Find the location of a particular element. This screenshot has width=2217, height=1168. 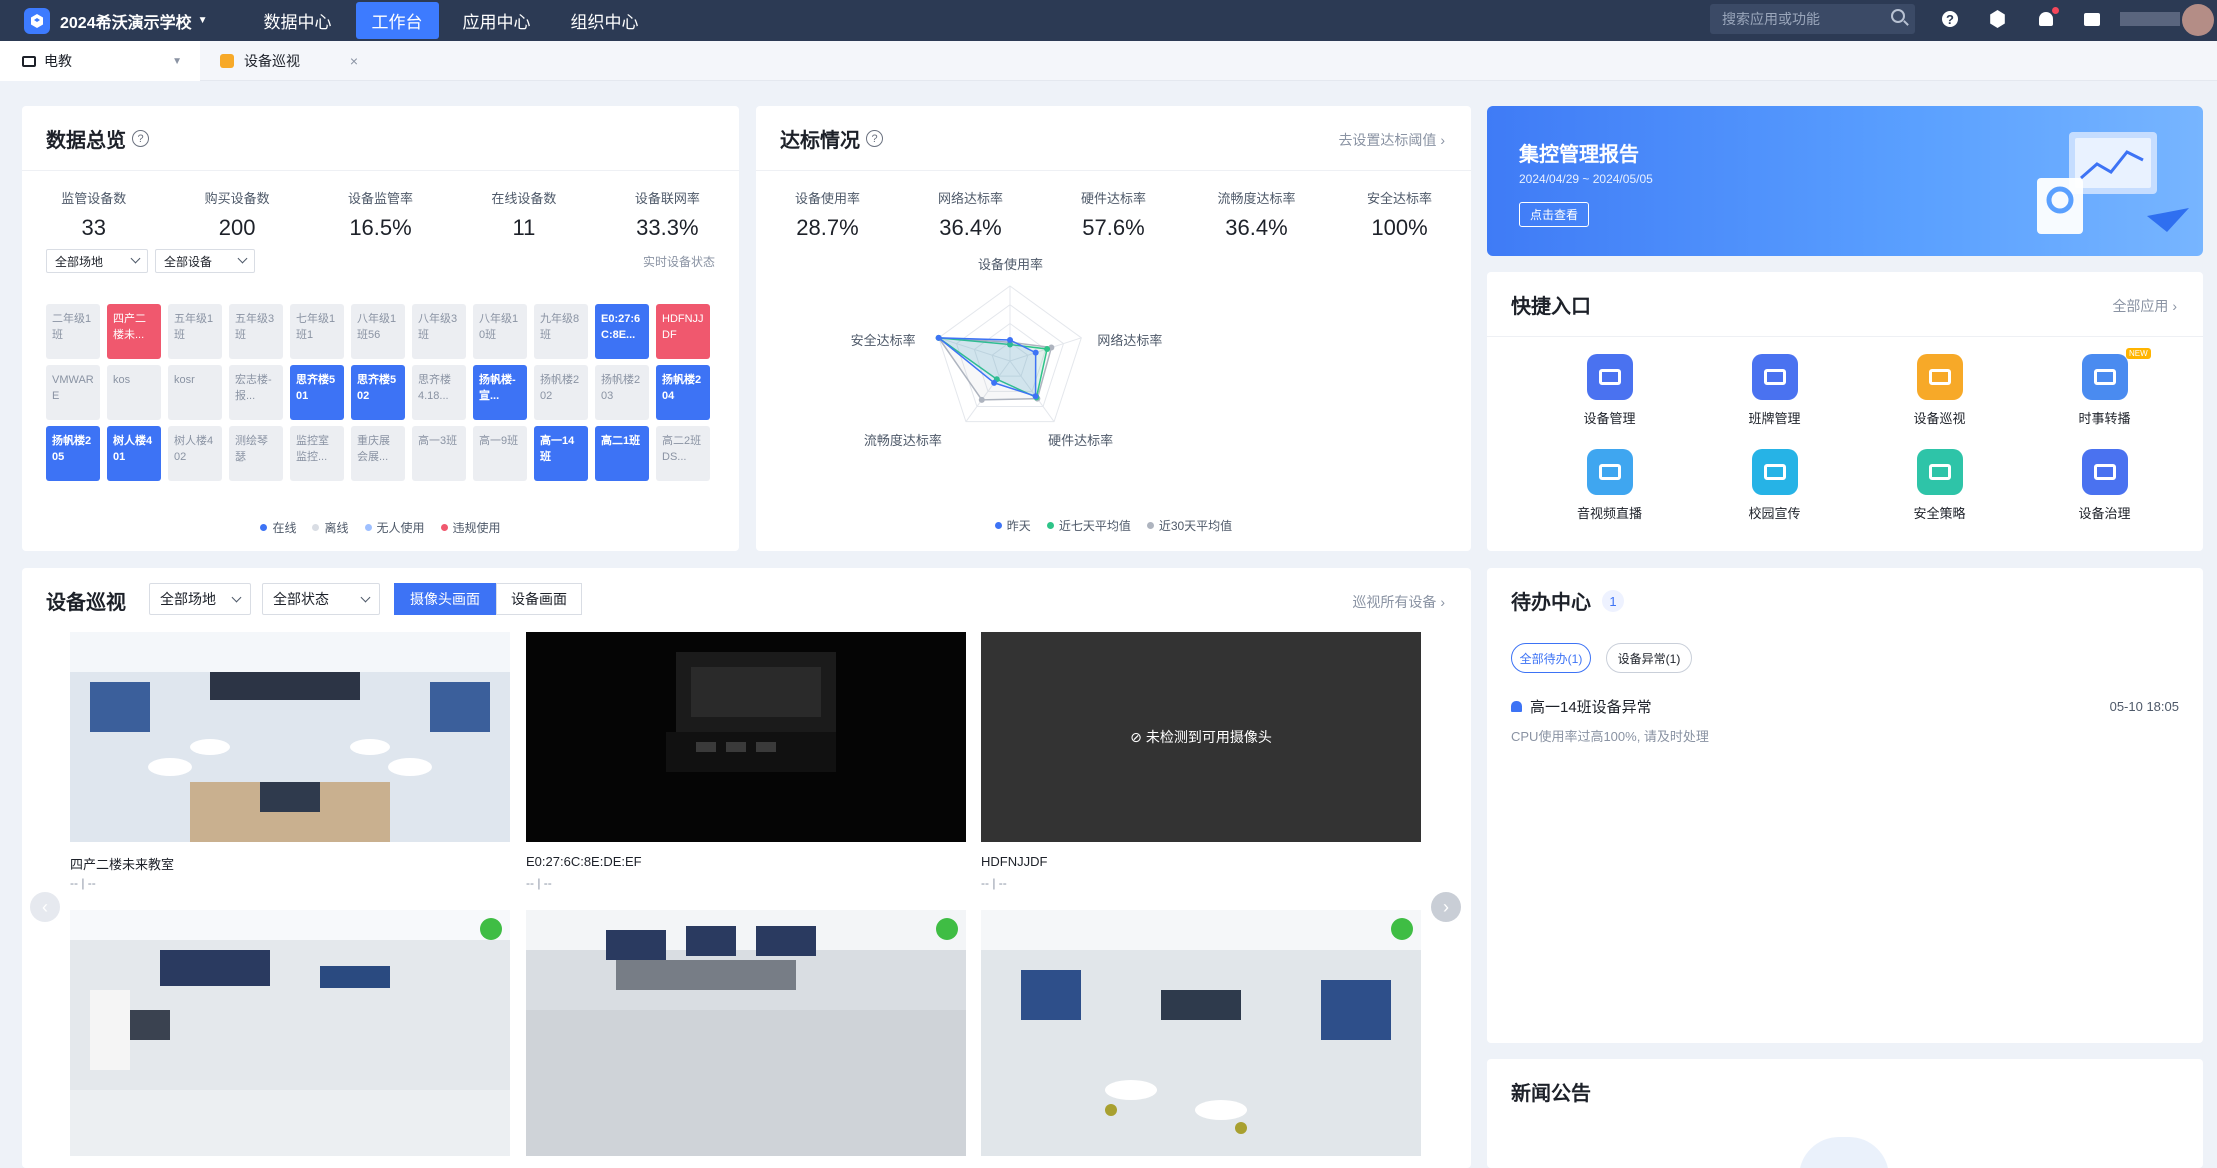

set-threshold-link: 去设置达标阈值 › is located at coordinates (1391, 140).